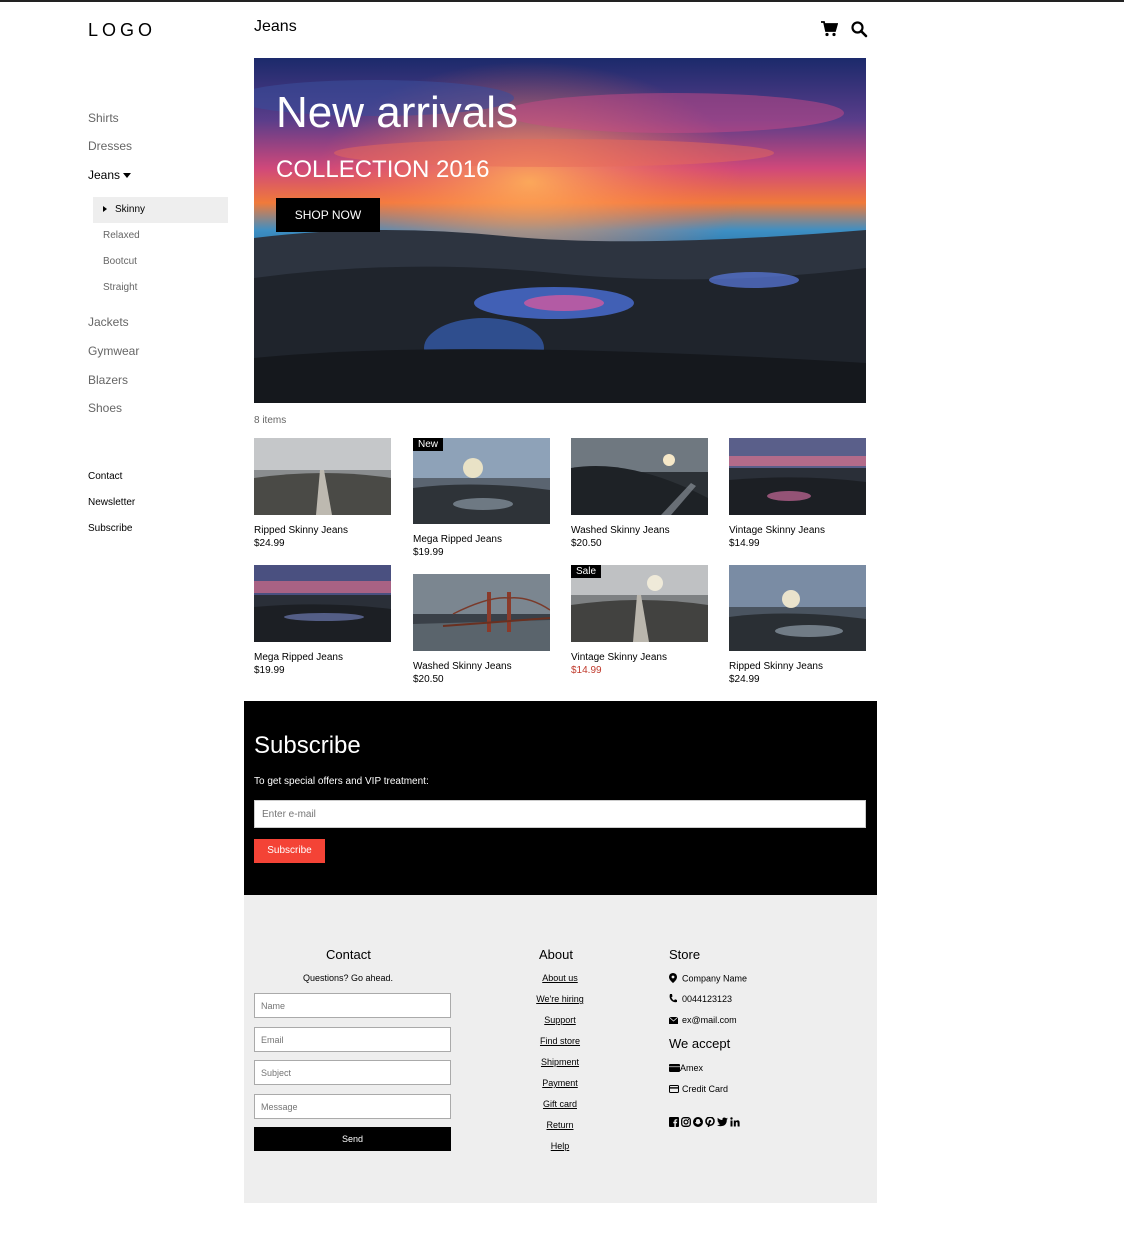  Describe the element at coordinates (700, 999) in the screenshot. I see `store-phone: 0044123123` at that location.